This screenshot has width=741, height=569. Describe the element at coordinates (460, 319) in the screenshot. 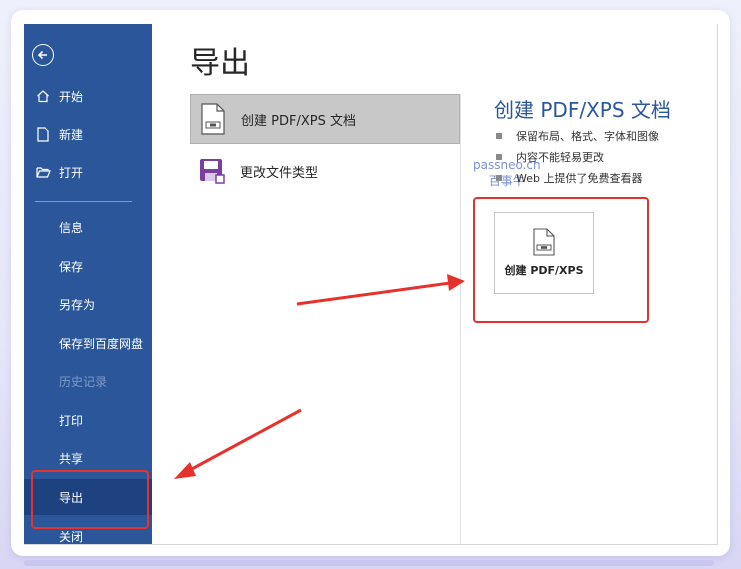

I see `pane-divider` at that location.